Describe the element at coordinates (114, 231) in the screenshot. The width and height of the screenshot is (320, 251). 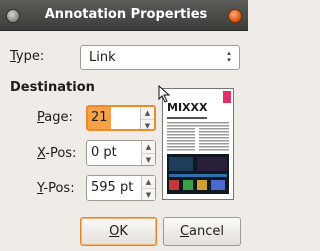
I see `ok-button-mnemonic: O` at that location.